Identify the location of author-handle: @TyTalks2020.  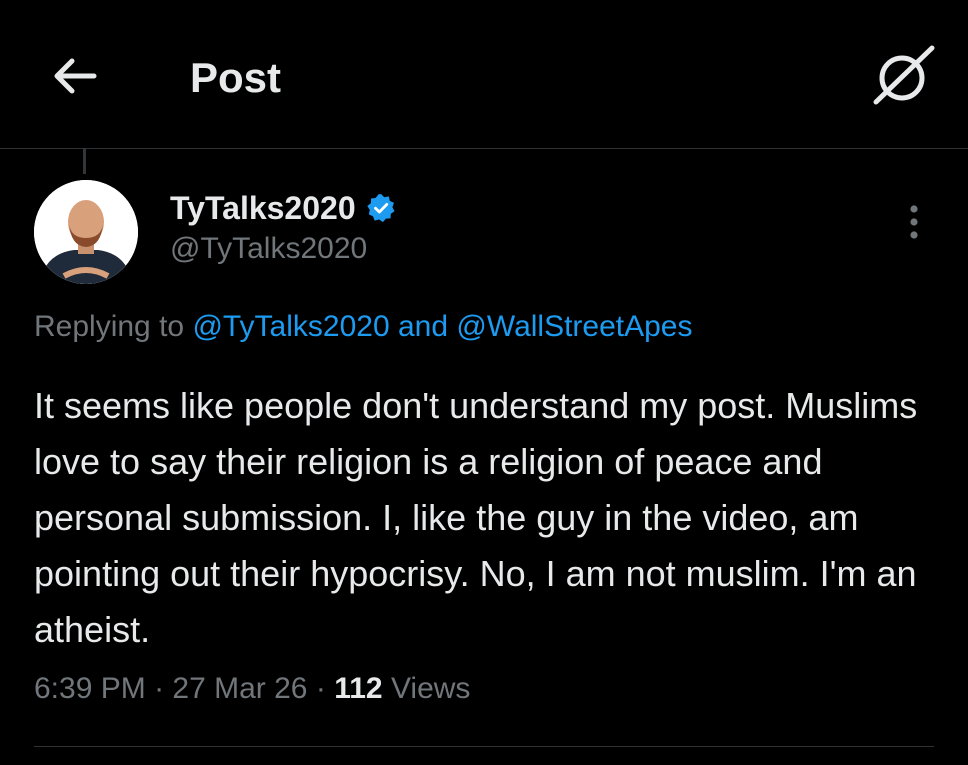
(268, 249).